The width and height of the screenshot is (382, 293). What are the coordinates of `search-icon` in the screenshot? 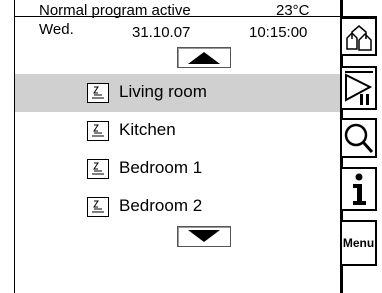 It's located at (358, 138).